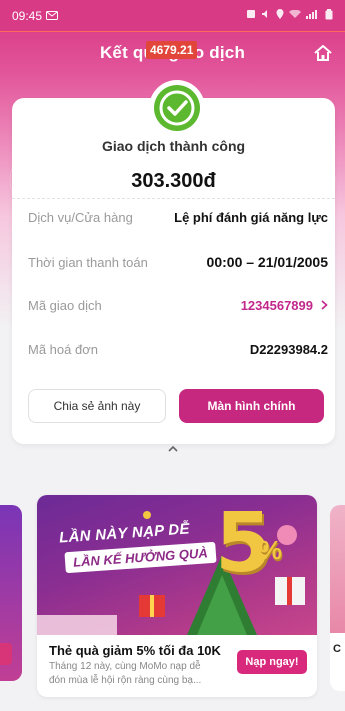 This screenshot has width=345, height=711. What do you see at coordinates (172, 16) in the screenshot?
I see `status-bar: 09:45` at bounding box center [172, 16].